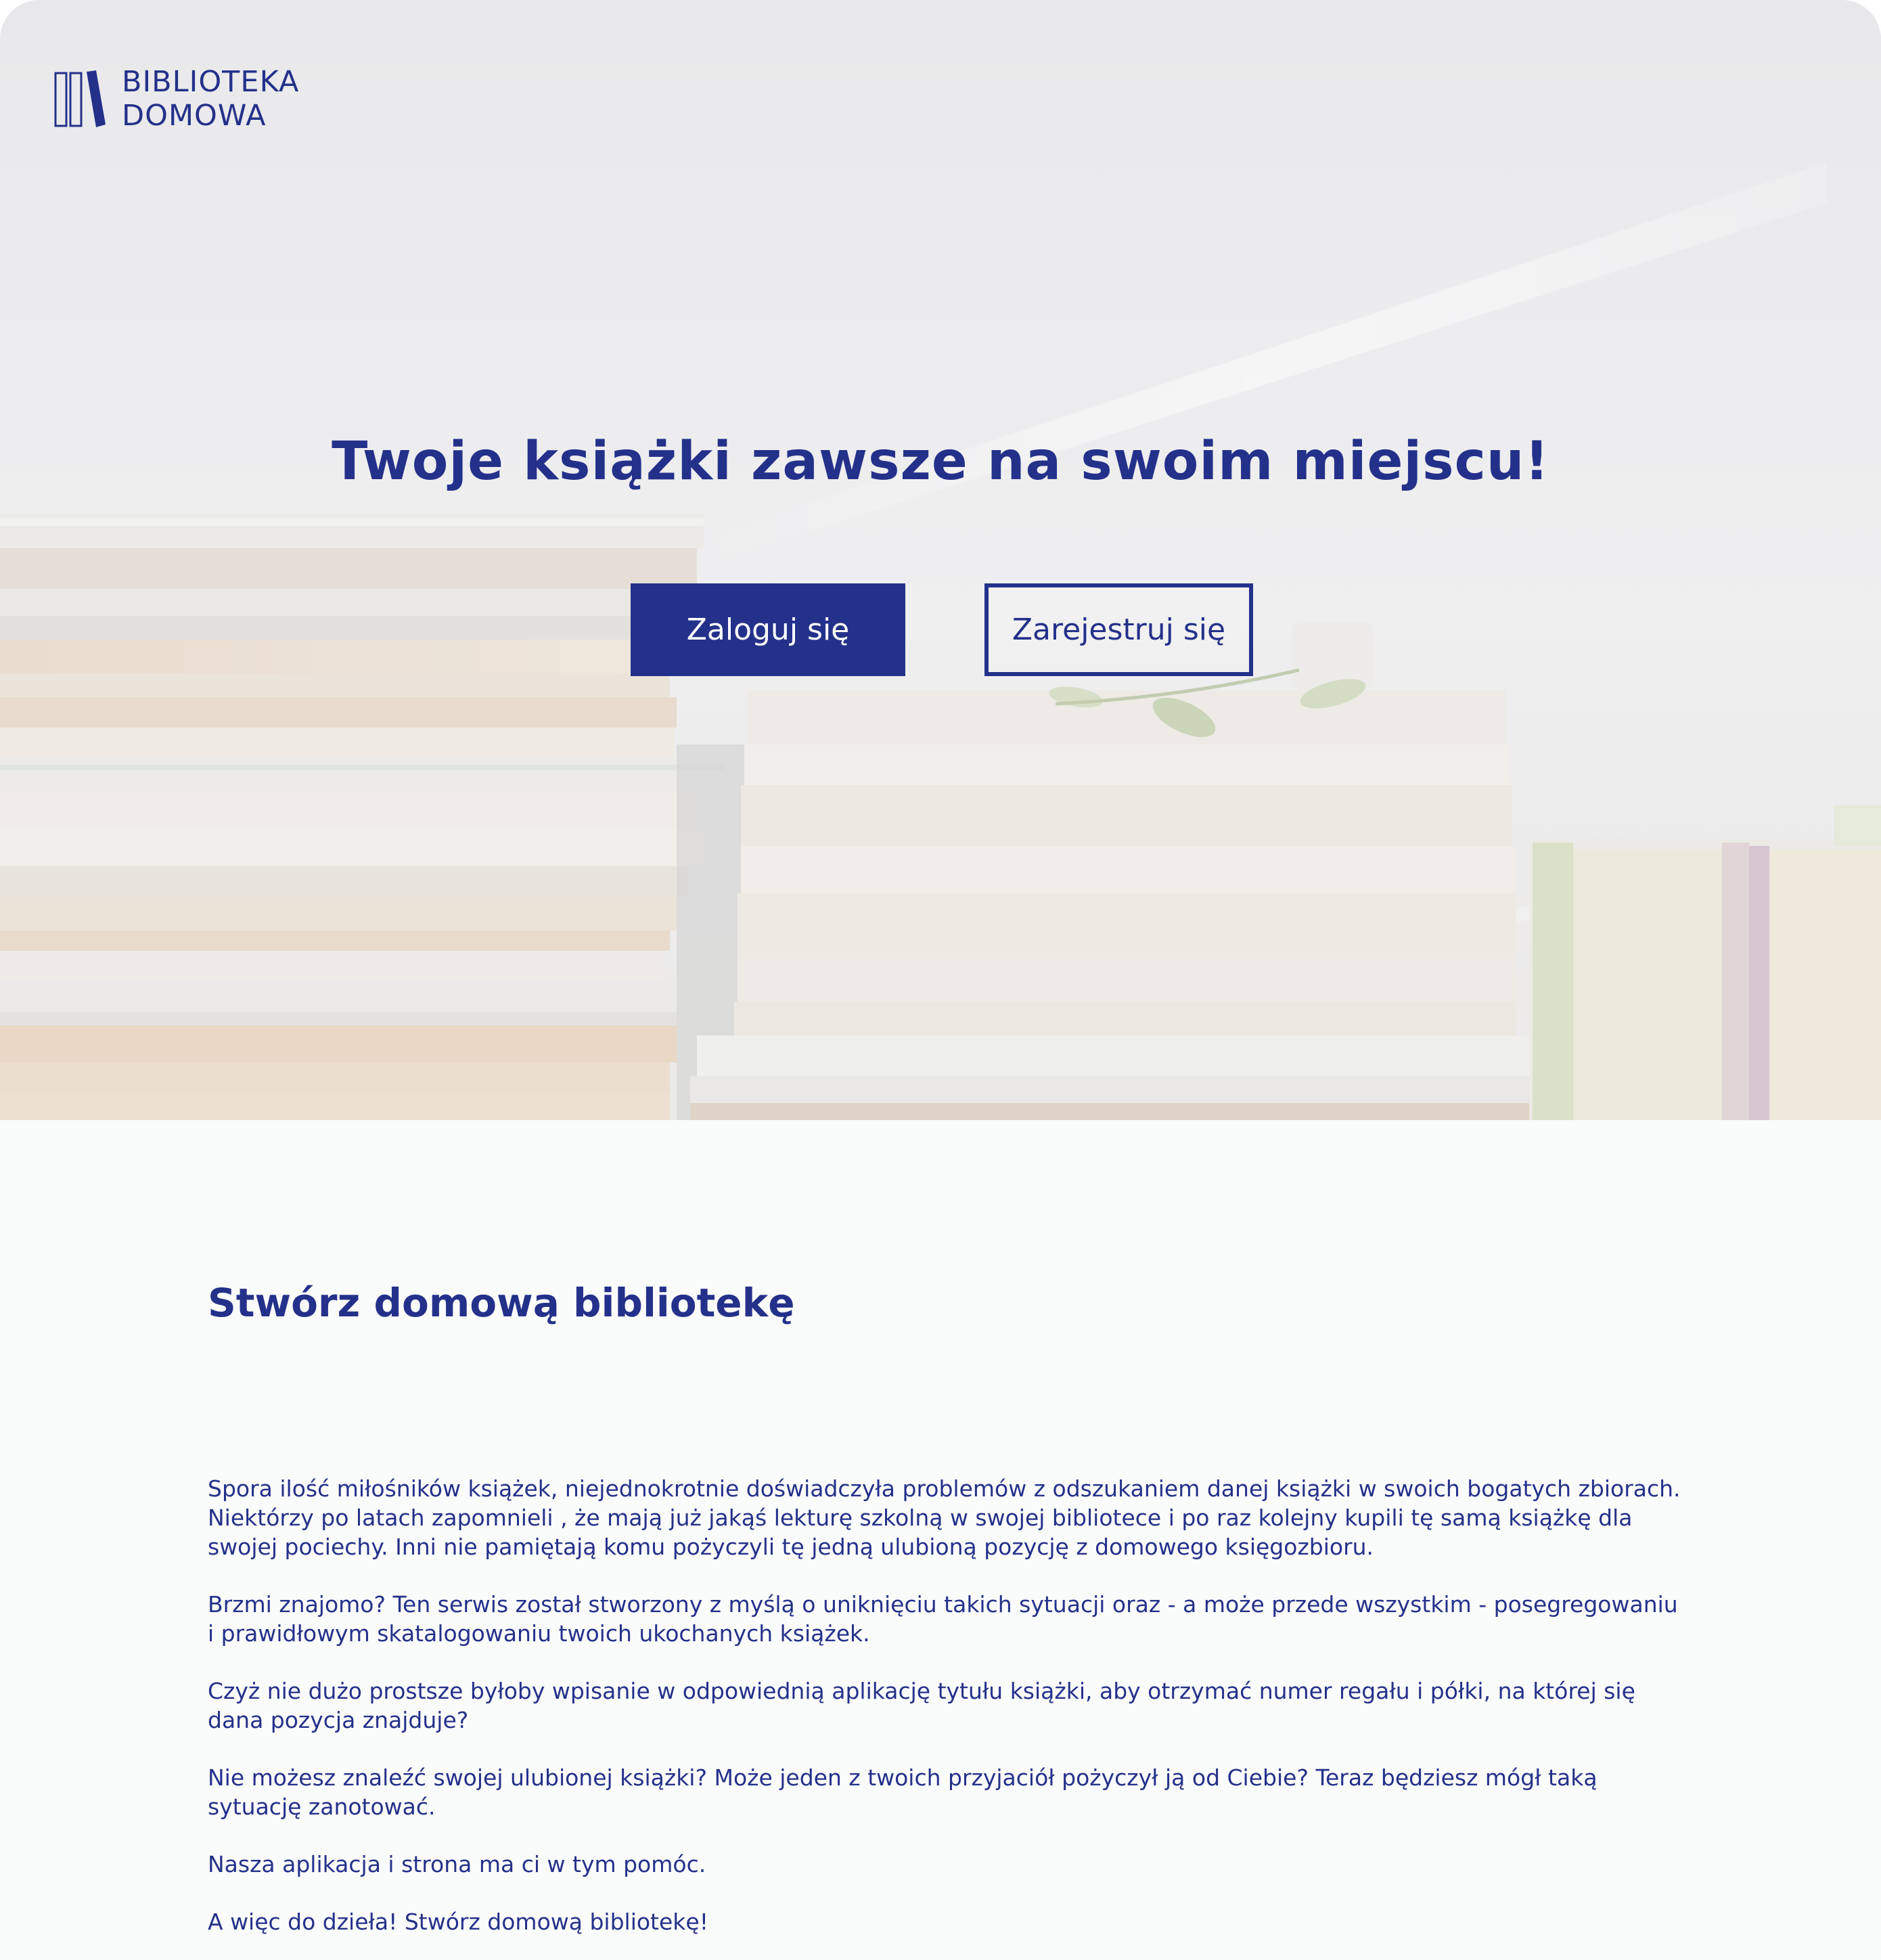  I want to click on books-icon, so click(80, 98).